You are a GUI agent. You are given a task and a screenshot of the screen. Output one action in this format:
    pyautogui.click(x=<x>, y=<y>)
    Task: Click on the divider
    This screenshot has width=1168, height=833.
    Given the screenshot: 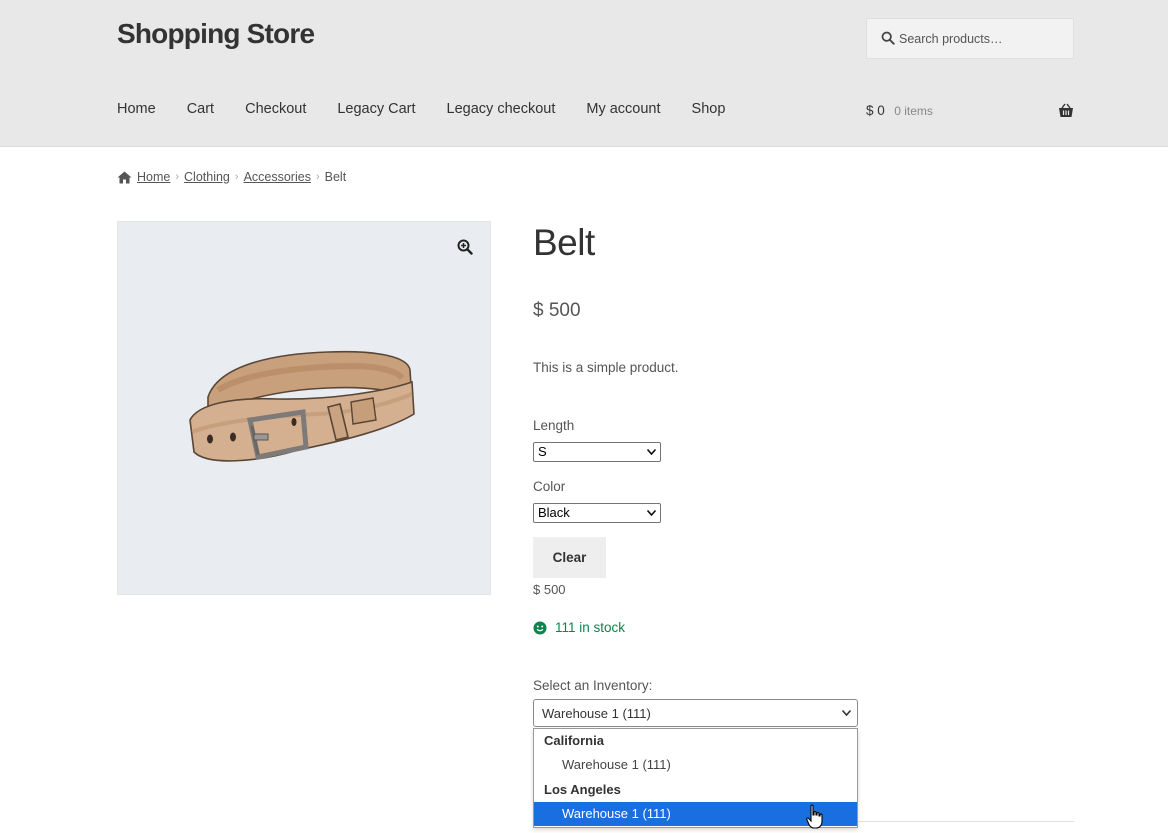 What is the action you would take?
    pyautogui.click(x=966, y=821)
    